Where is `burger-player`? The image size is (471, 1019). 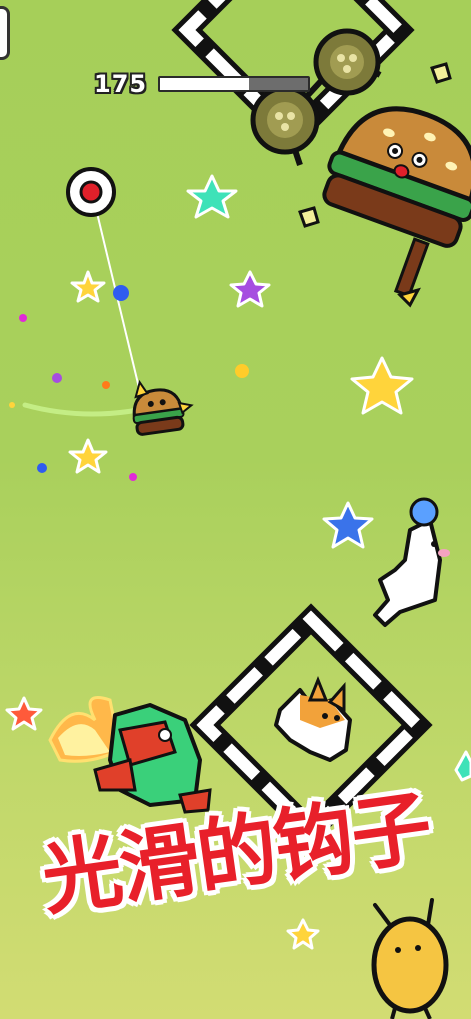
burger-player is located at coordinates (163, 407).